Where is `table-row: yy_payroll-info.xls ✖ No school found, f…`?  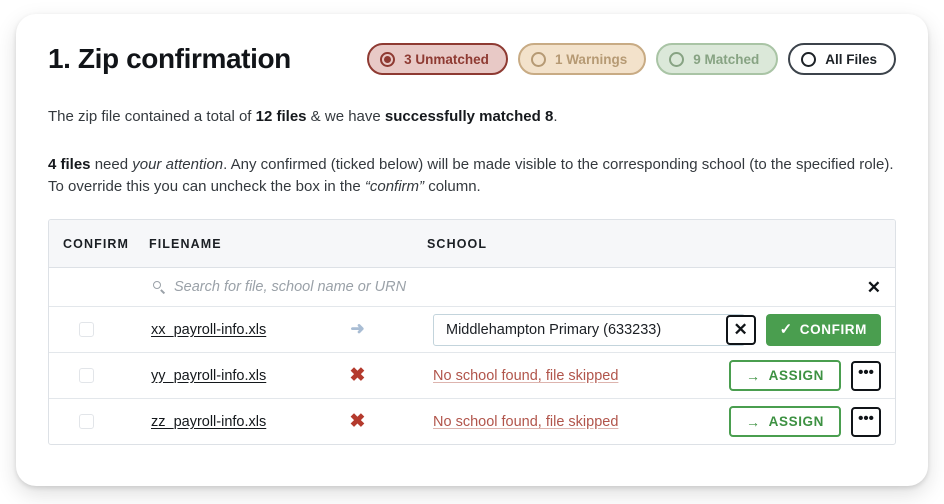
table-row: yy_payroll-info.xls ✖ No school found, f… is located at coordinates (472, 376).